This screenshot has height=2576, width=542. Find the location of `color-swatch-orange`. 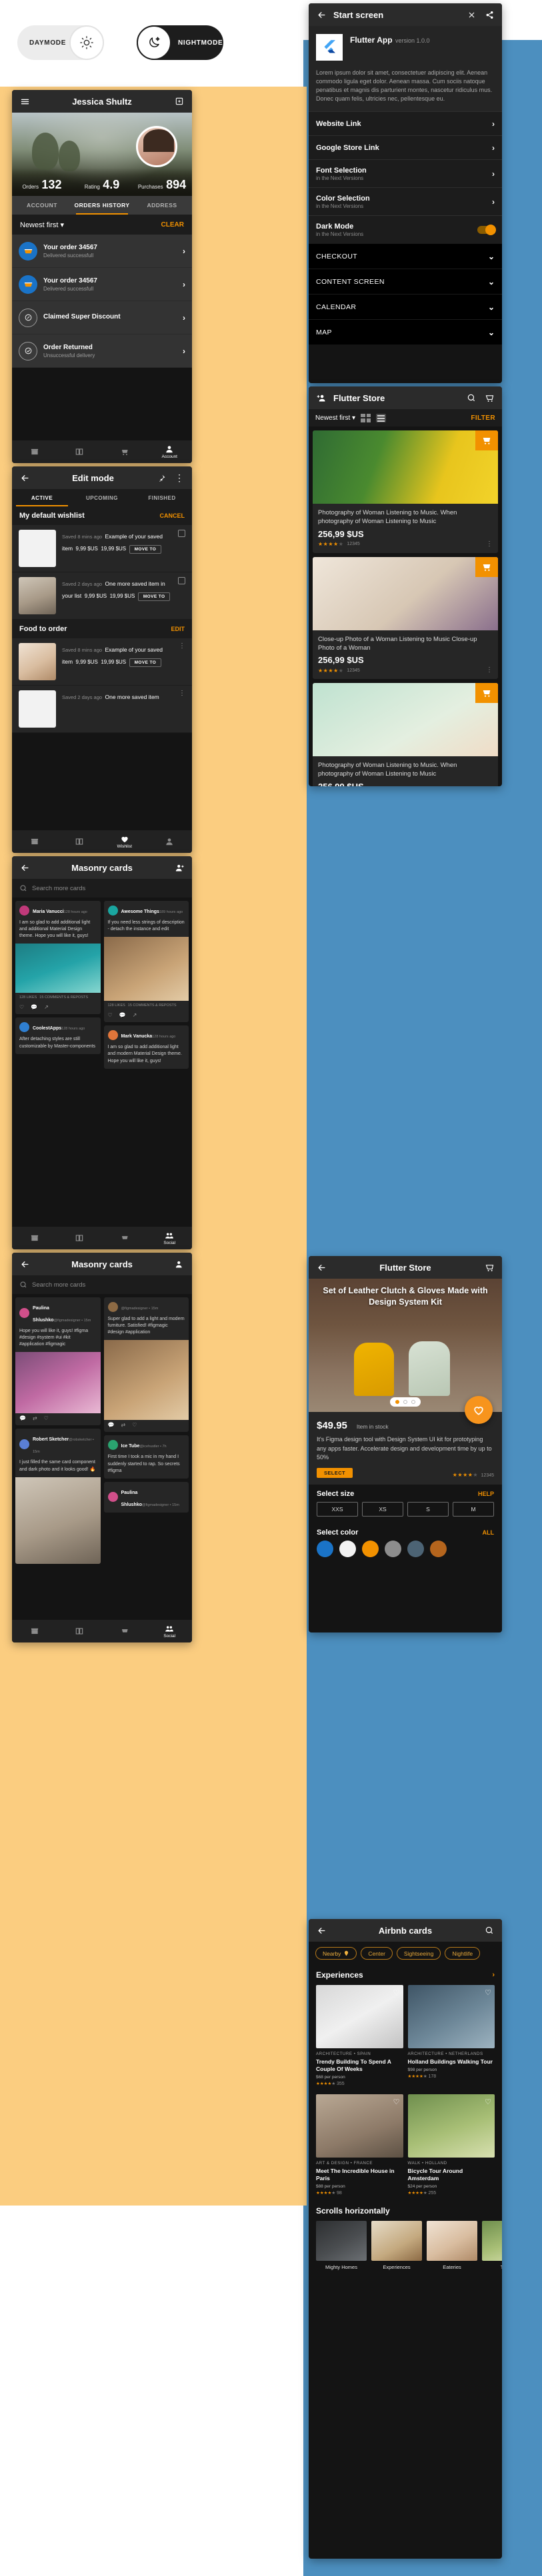

color-swatch-orange is located at coordinates (370, 1549).